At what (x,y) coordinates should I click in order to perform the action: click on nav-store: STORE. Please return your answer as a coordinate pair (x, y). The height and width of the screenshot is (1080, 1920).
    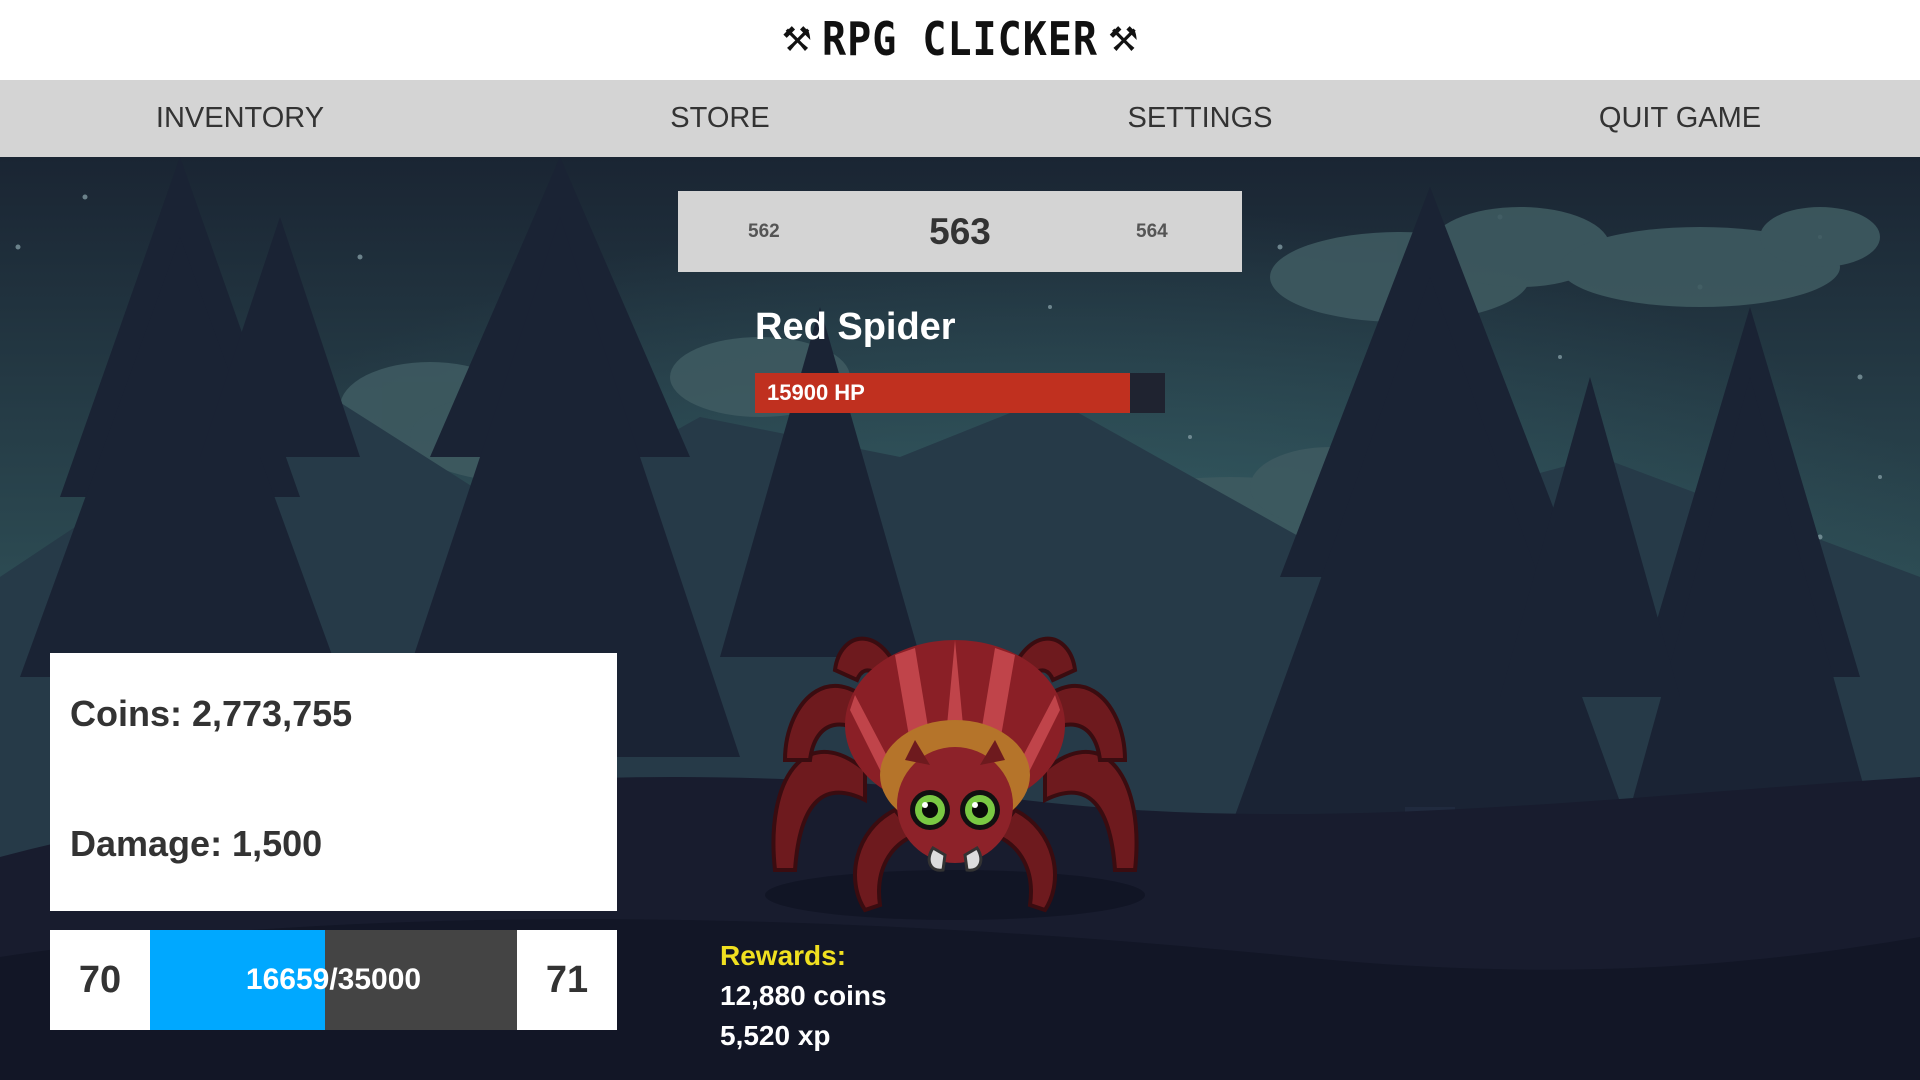
    Looking at the image, I should click on (720, 118).